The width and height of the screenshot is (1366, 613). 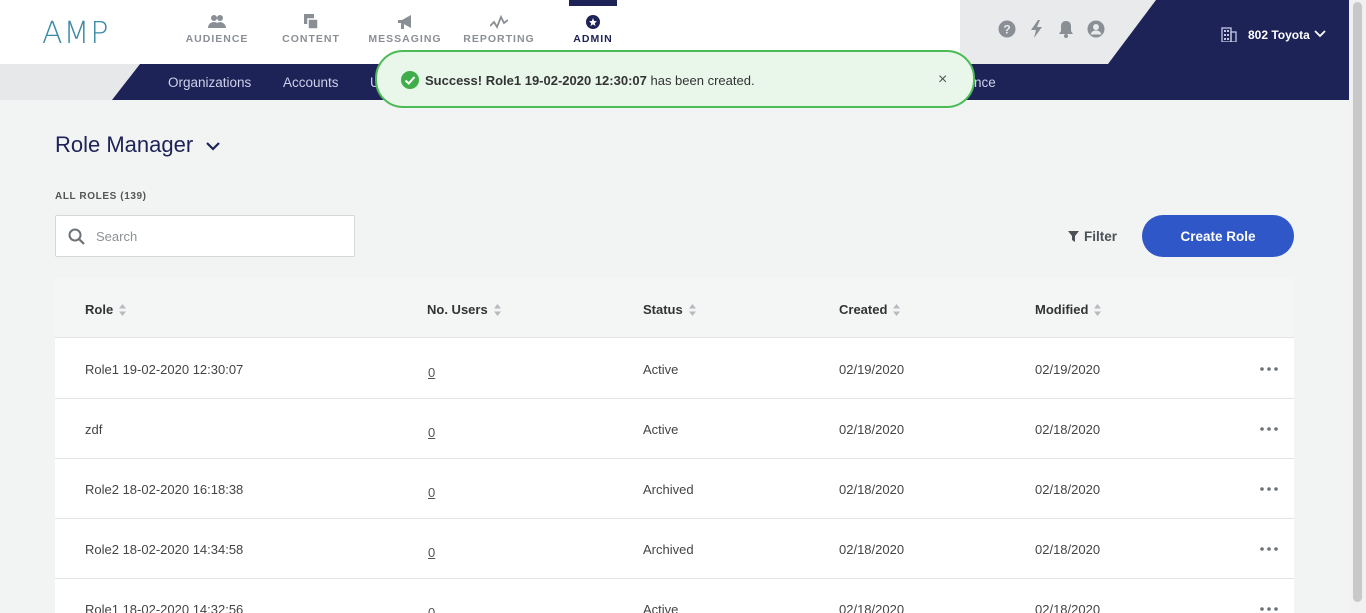 I want to click on bell-icon, so click(x=1066, y=29).